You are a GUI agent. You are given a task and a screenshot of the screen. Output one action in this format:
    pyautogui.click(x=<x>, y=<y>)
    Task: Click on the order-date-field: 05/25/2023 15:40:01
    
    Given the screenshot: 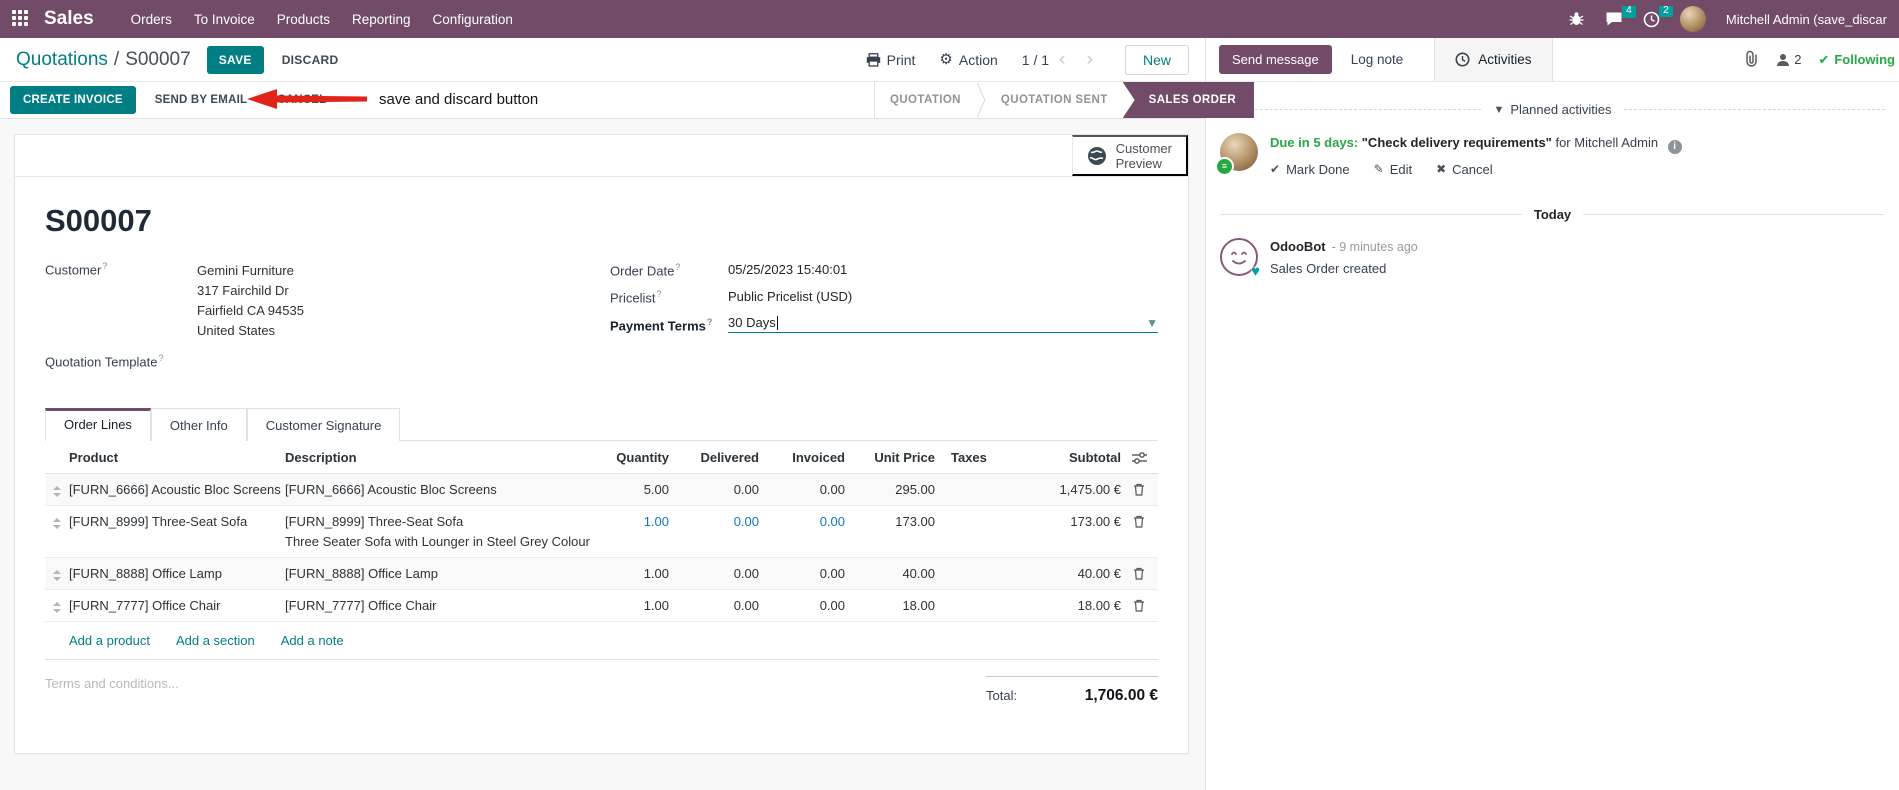 What is the action you would take?
    pyautogui.click(x=787, y=270)
    